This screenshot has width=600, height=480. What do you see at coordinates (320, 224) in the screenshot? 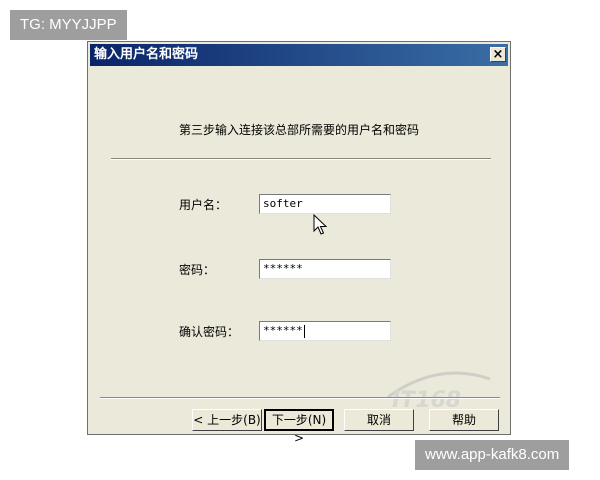
I see `mouse-pointer-icon` at bounding box center [320, 224].